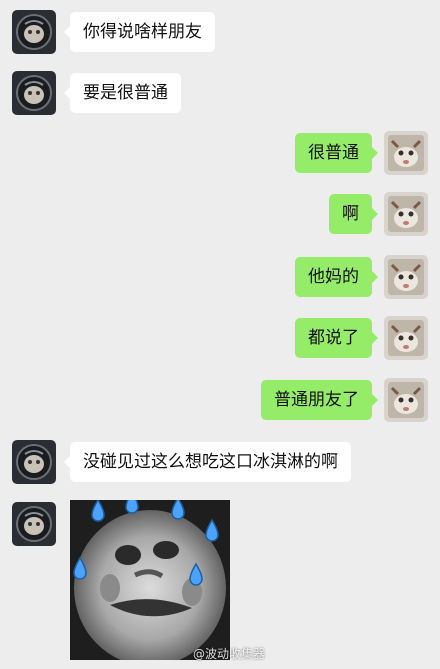  What do you see at coordinates (207, 462) in the screenshot?
I see `message-bubble-incoming: 没碰见过这么想吃这口冰淇淋的啊` at bounding box center [207, 462].